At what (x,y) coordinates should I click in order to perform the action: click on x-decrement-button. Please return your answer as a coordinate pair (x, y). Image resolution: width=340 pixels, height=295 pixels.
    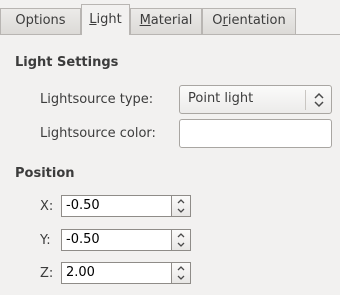
    Looking at the image, I should click on (181, 211).